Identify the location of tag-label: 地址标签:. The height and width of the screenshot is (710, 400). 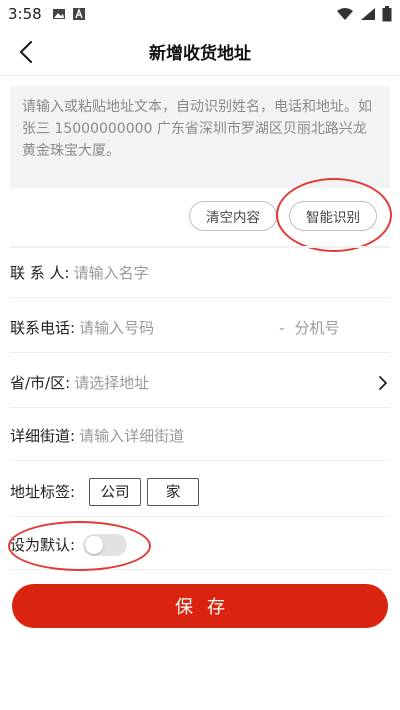
(43, 492).